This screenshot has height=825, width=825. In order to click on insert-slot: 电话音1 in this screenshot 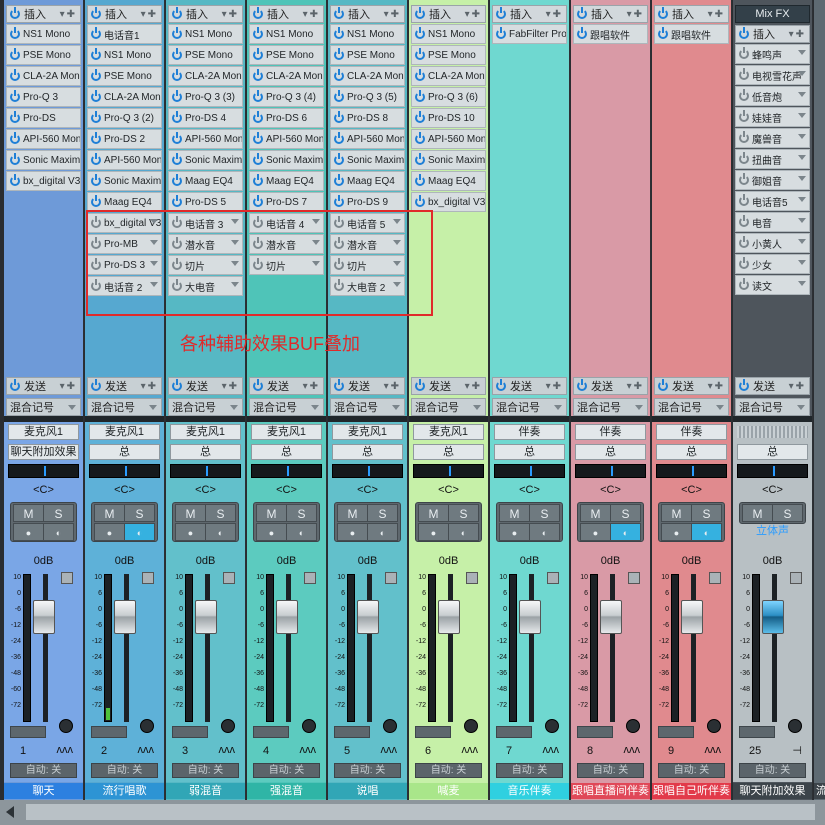, I will do `click(124, 34)`.